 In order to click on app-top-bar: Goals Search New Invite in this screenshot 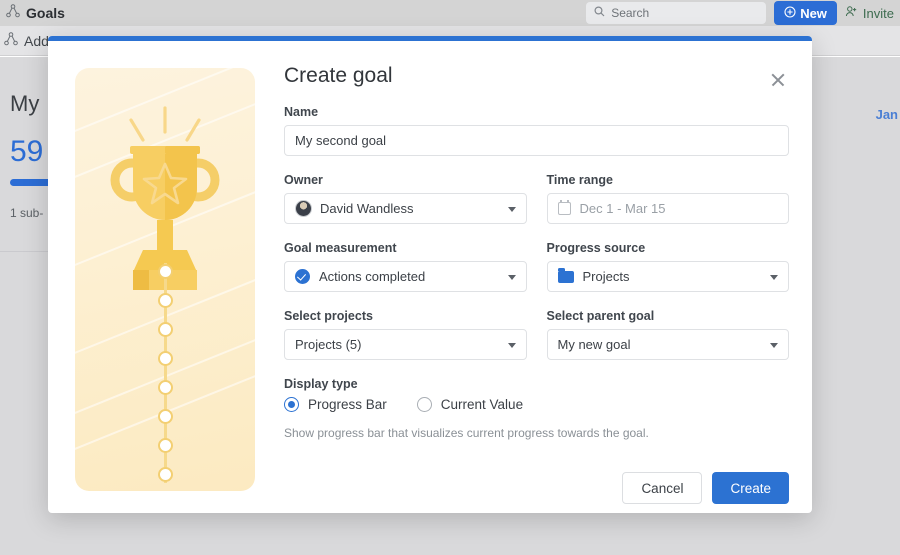, I will do `click(450, 13)`.